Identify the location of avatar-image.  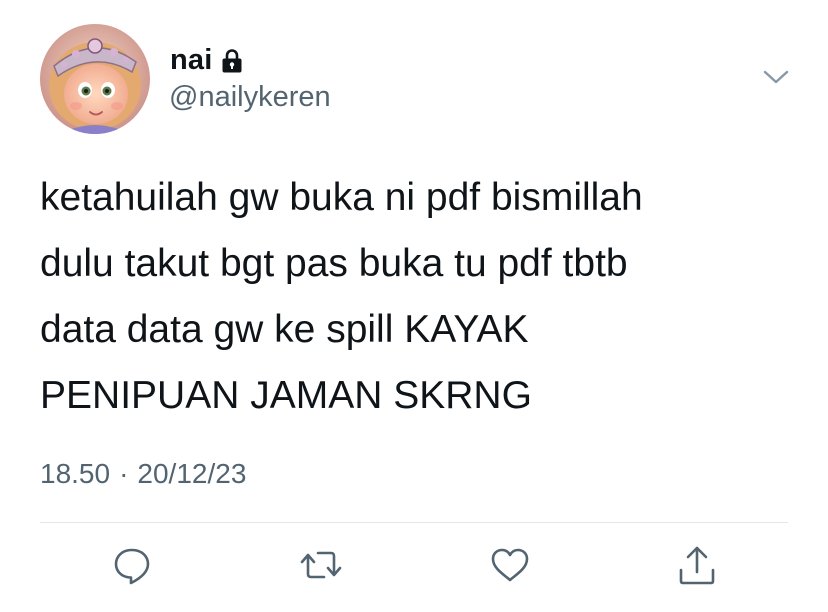
(95, 79).